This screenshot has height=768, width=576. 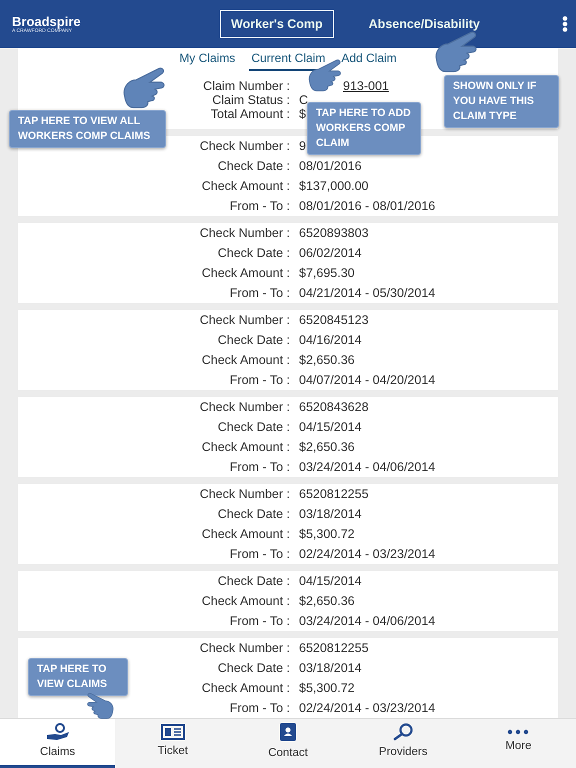 What do you see at coordinates (367, 293) in the screenshot?
I see `field-value: 04/21/2014 - 05/30/2014` at bounding box center [367, 293].